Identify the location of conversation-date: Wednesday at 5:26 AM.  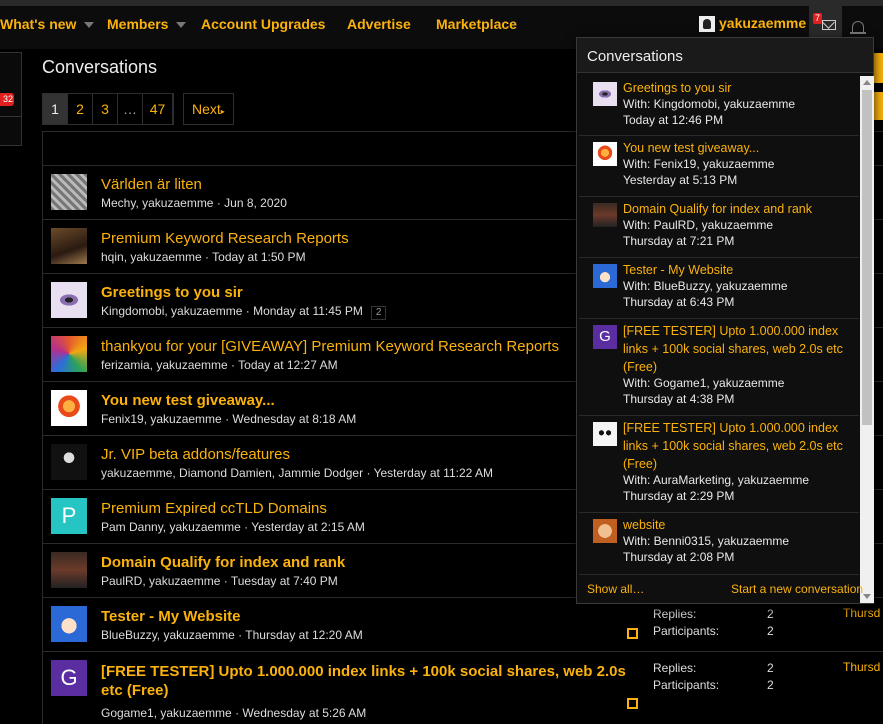
(304, 713).